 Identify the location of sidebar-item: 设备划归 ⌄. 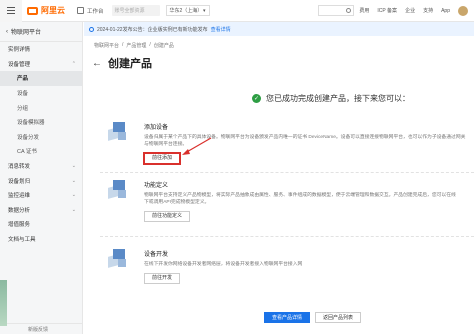
(41, 180).